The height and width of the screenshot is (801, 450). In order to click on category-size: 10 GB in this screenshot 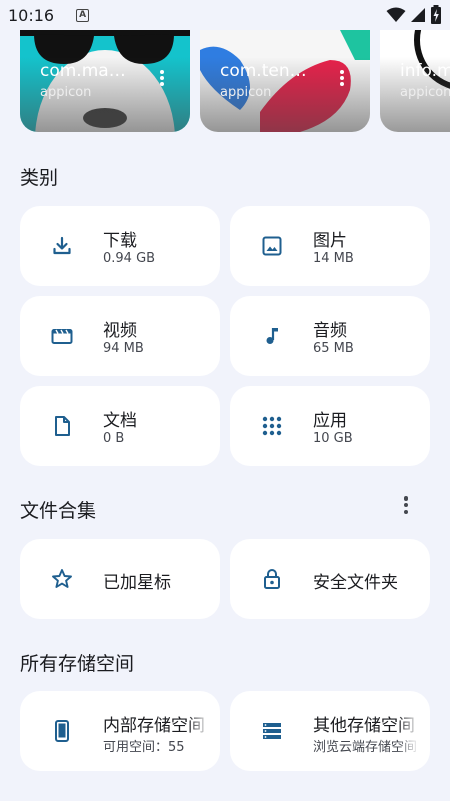, I will do `click(333, 438)`.